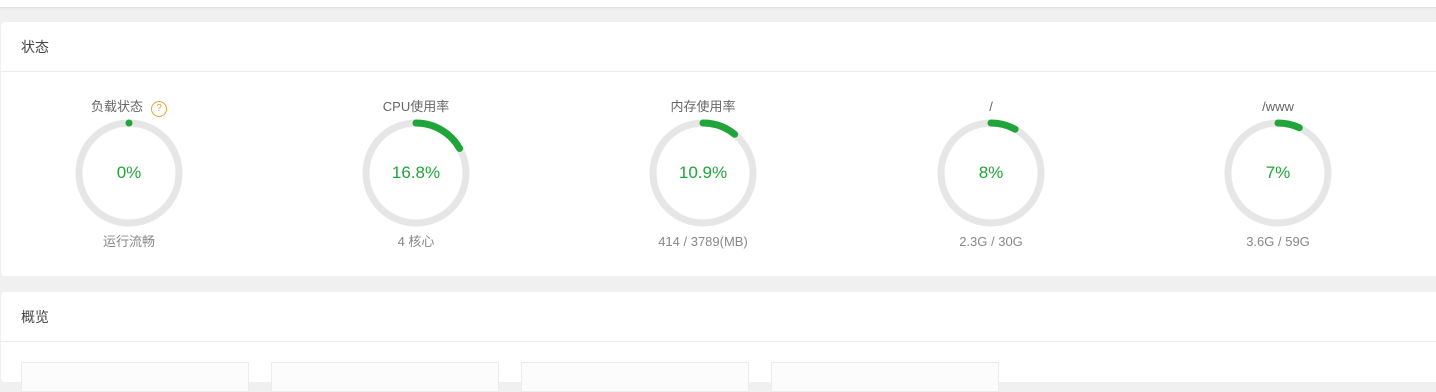 The height and width of the screenshot is (392, 1436). I want to click on gauge-disk-www-ring, so click(1278, 173).